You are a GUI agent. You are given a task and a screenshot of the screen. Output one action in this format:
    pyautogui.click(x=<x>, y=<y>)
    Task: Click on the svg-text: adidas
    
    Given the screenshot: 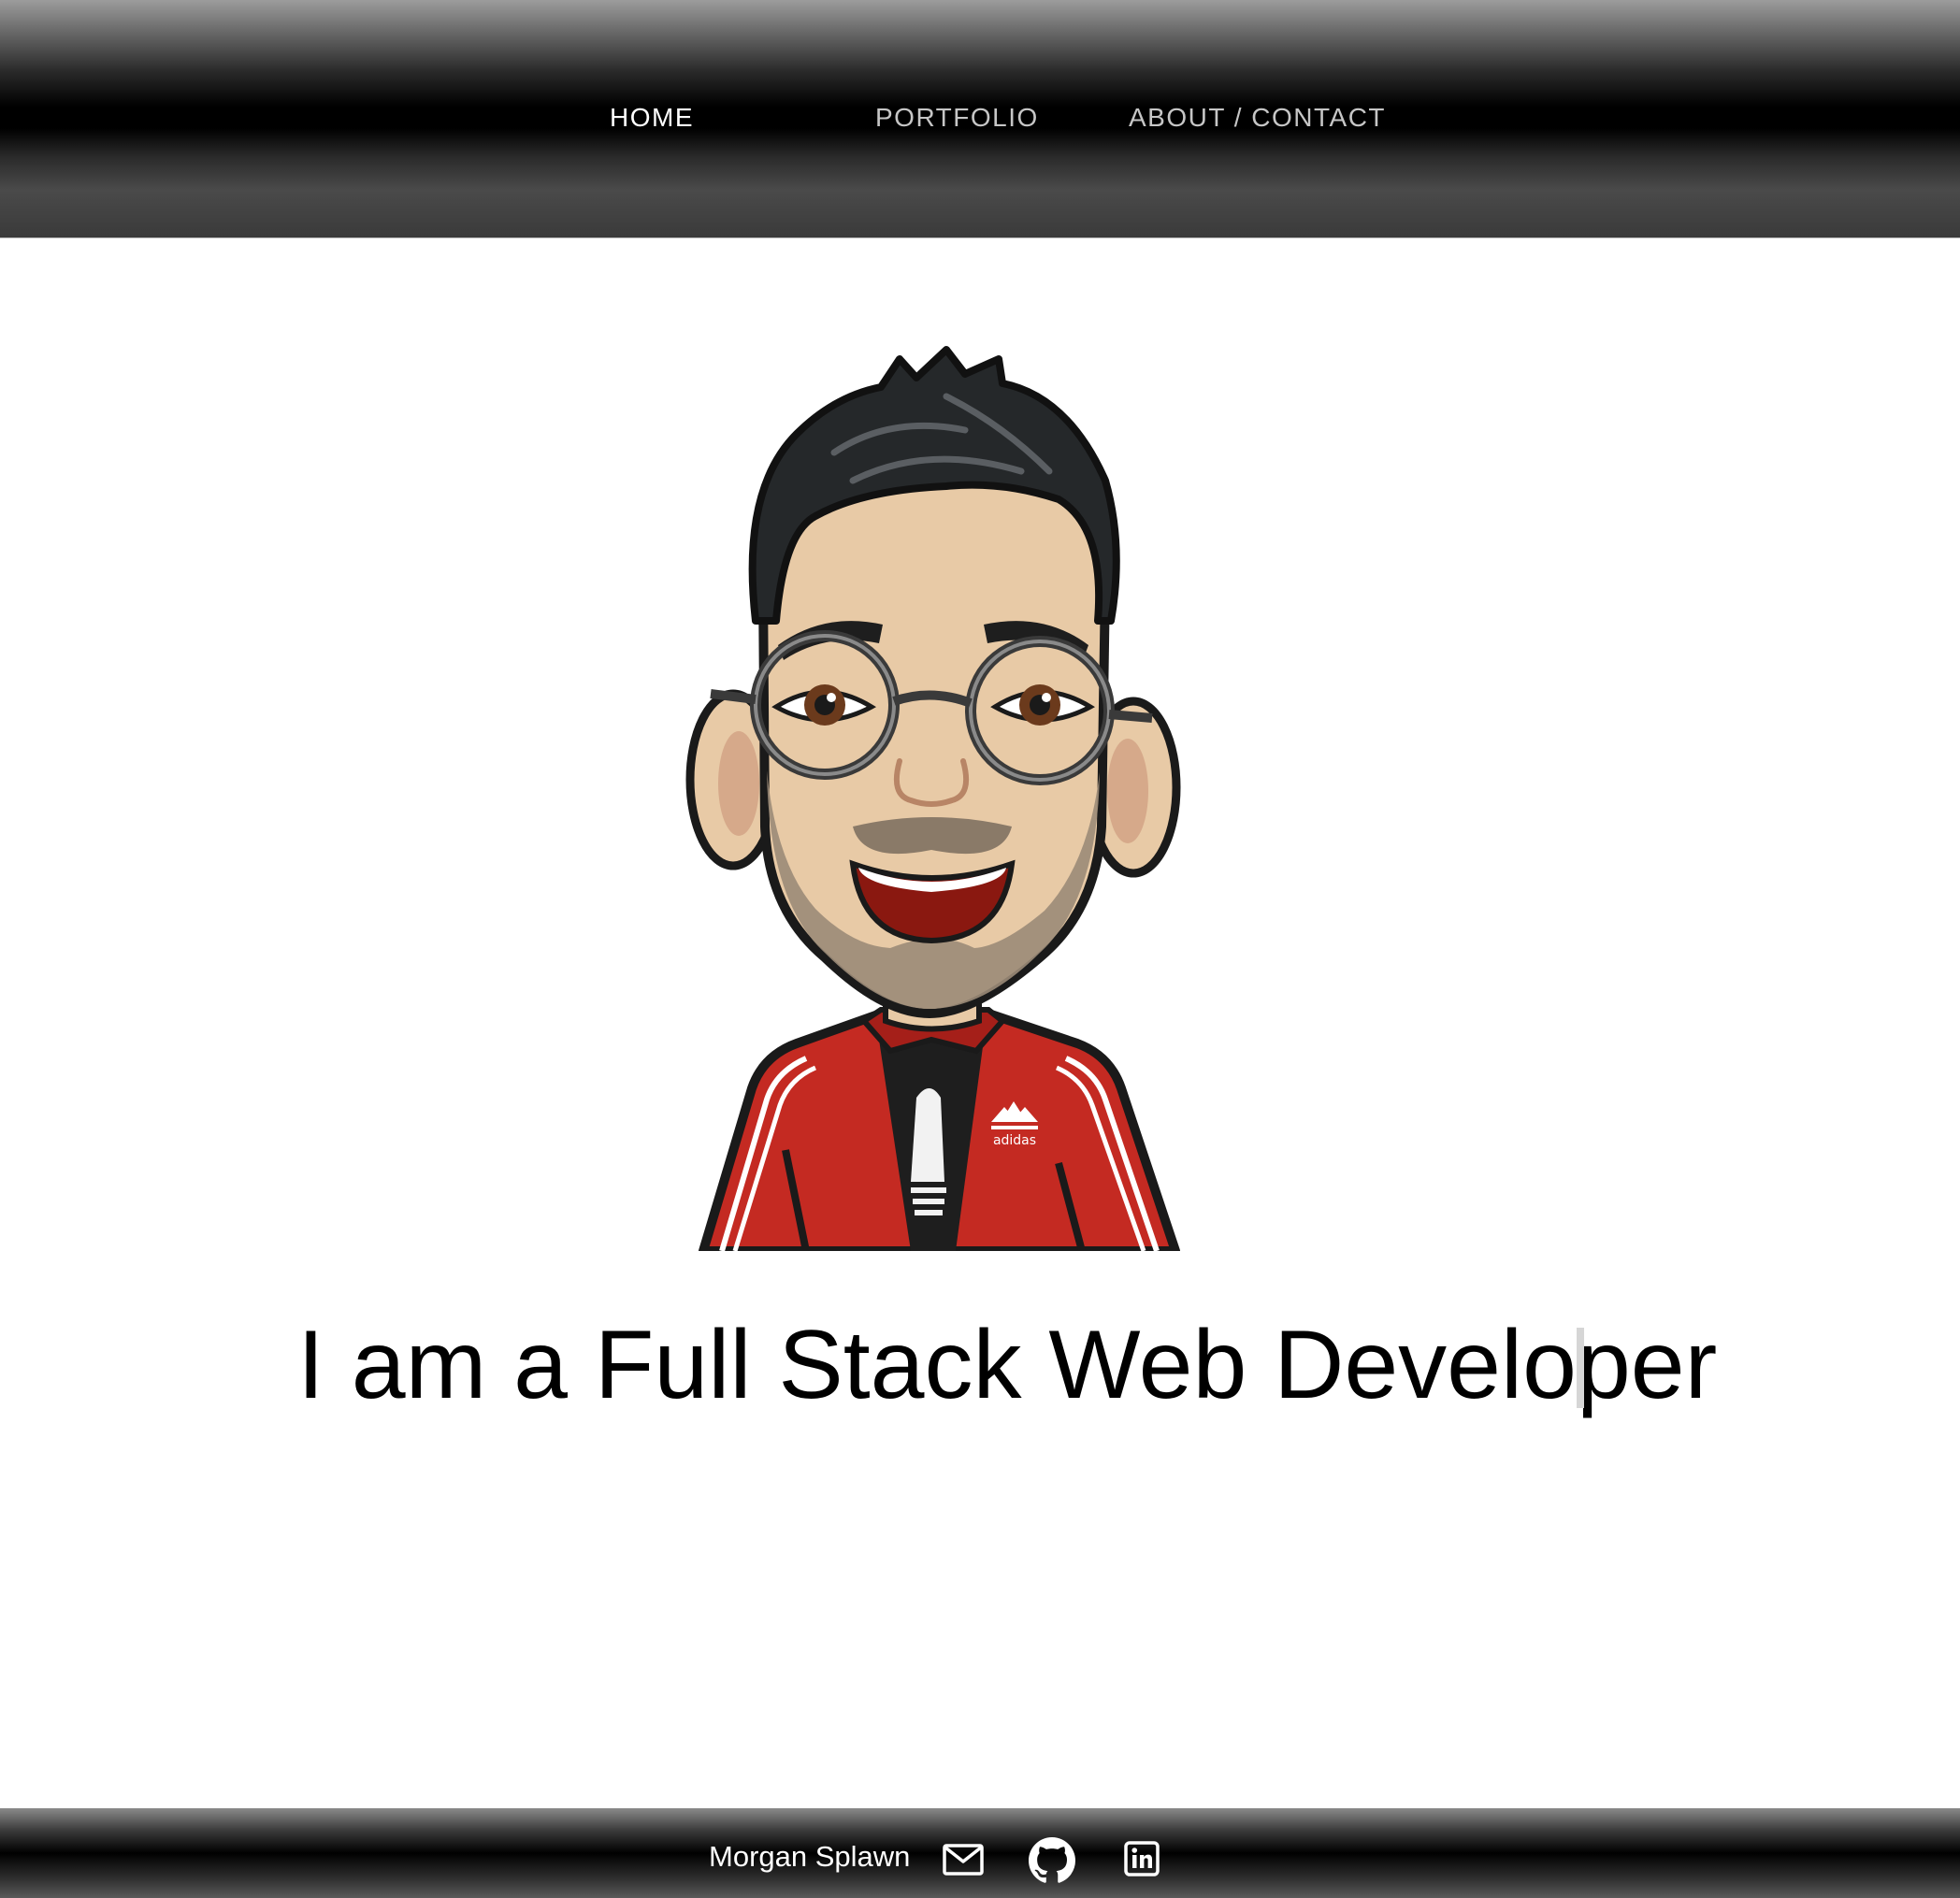 What is the action you would take?
    pyautogui.click(x=1014, y=1141)
    